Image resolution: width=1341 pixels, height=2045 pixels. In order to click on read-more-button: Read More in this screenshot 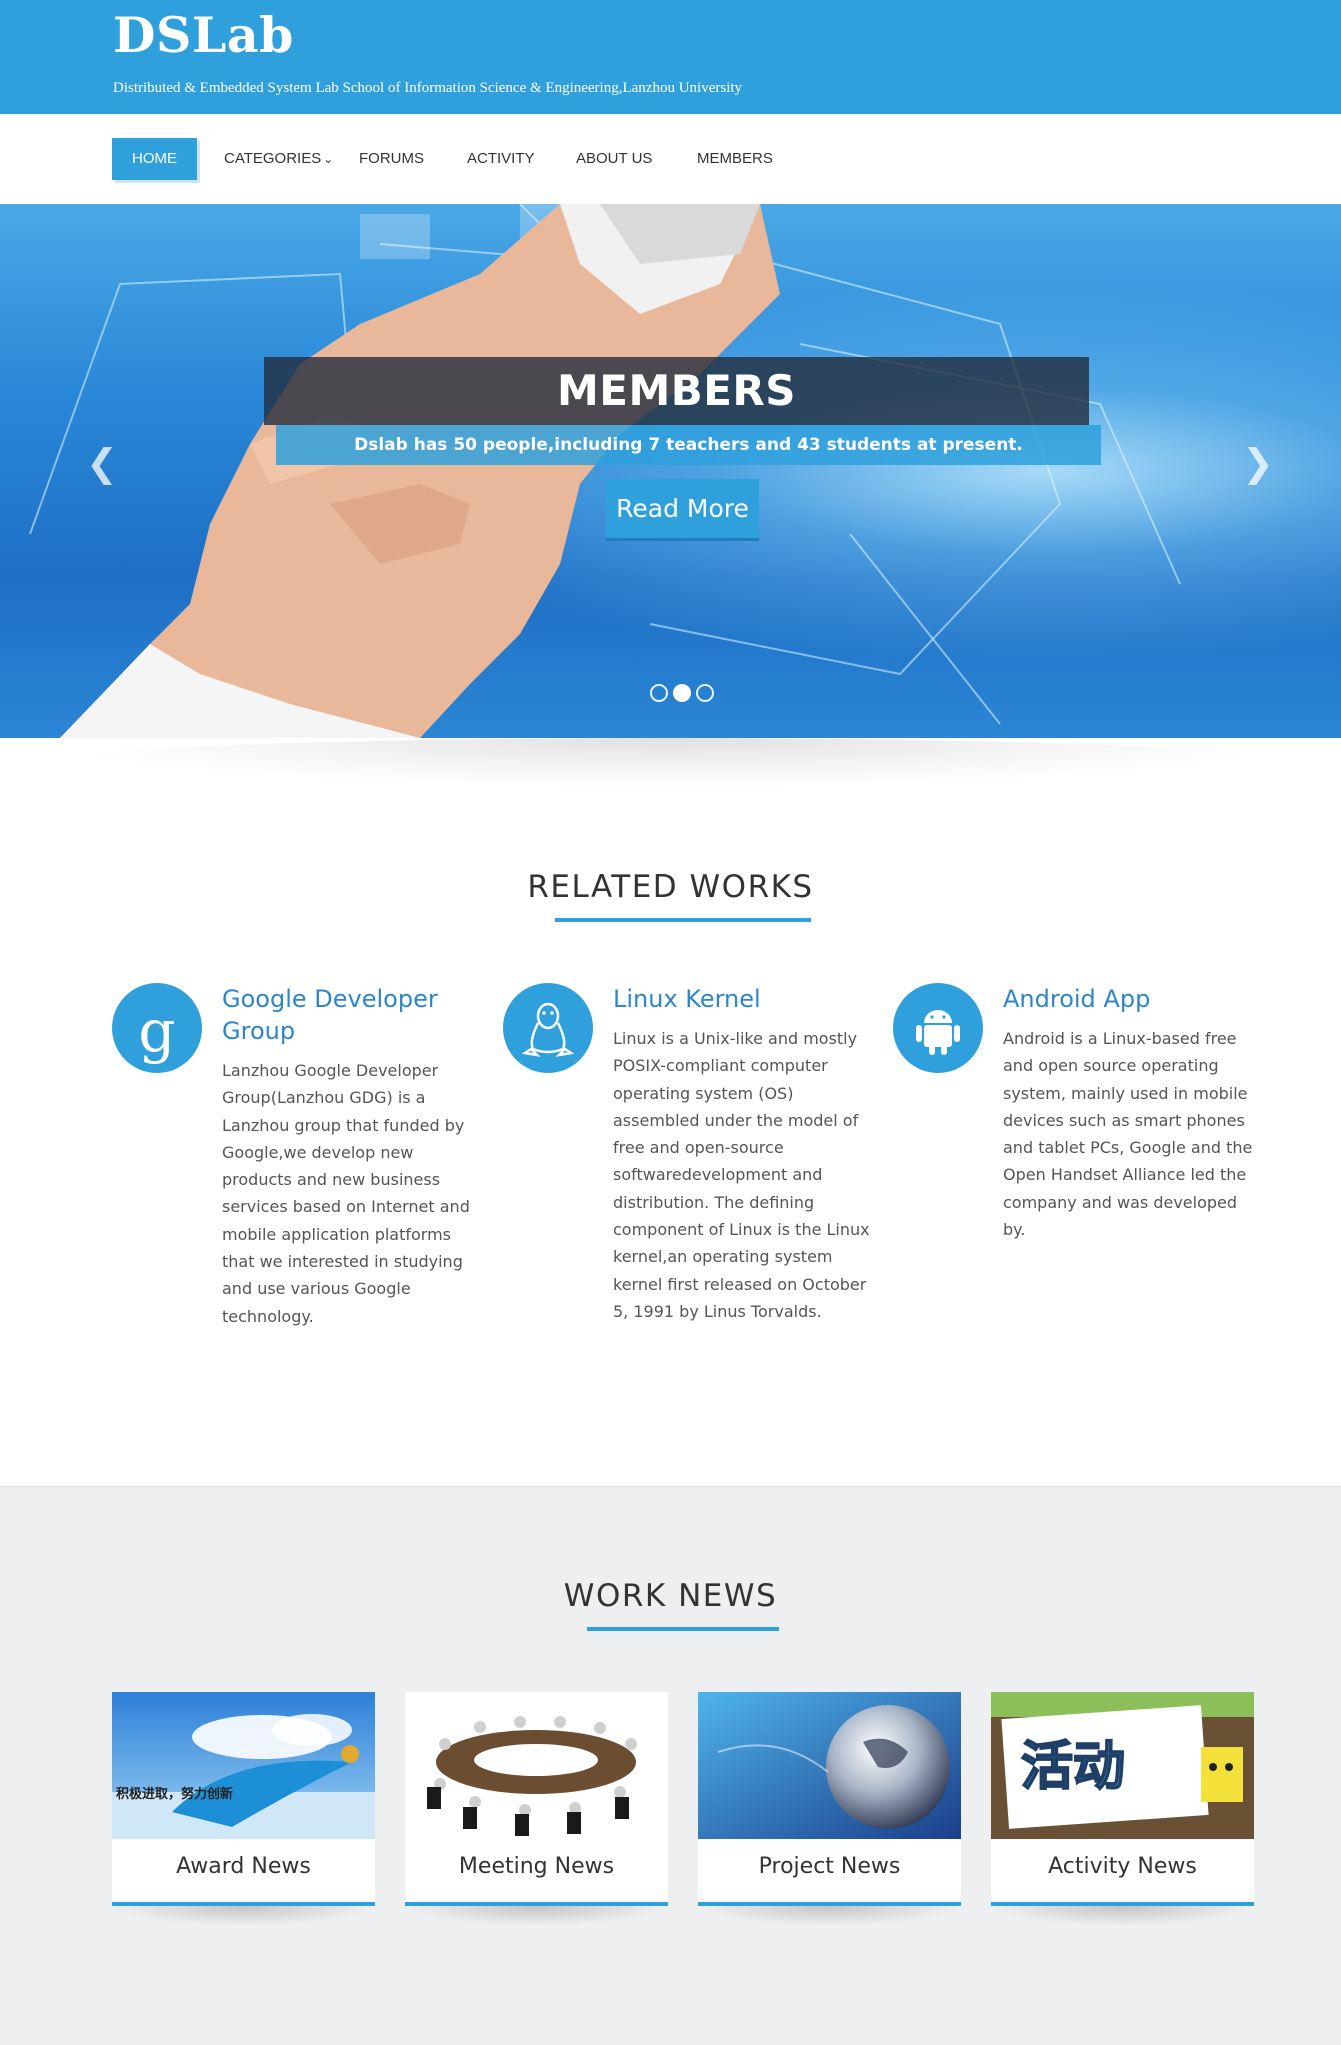, I will do `click(682, 510)`.